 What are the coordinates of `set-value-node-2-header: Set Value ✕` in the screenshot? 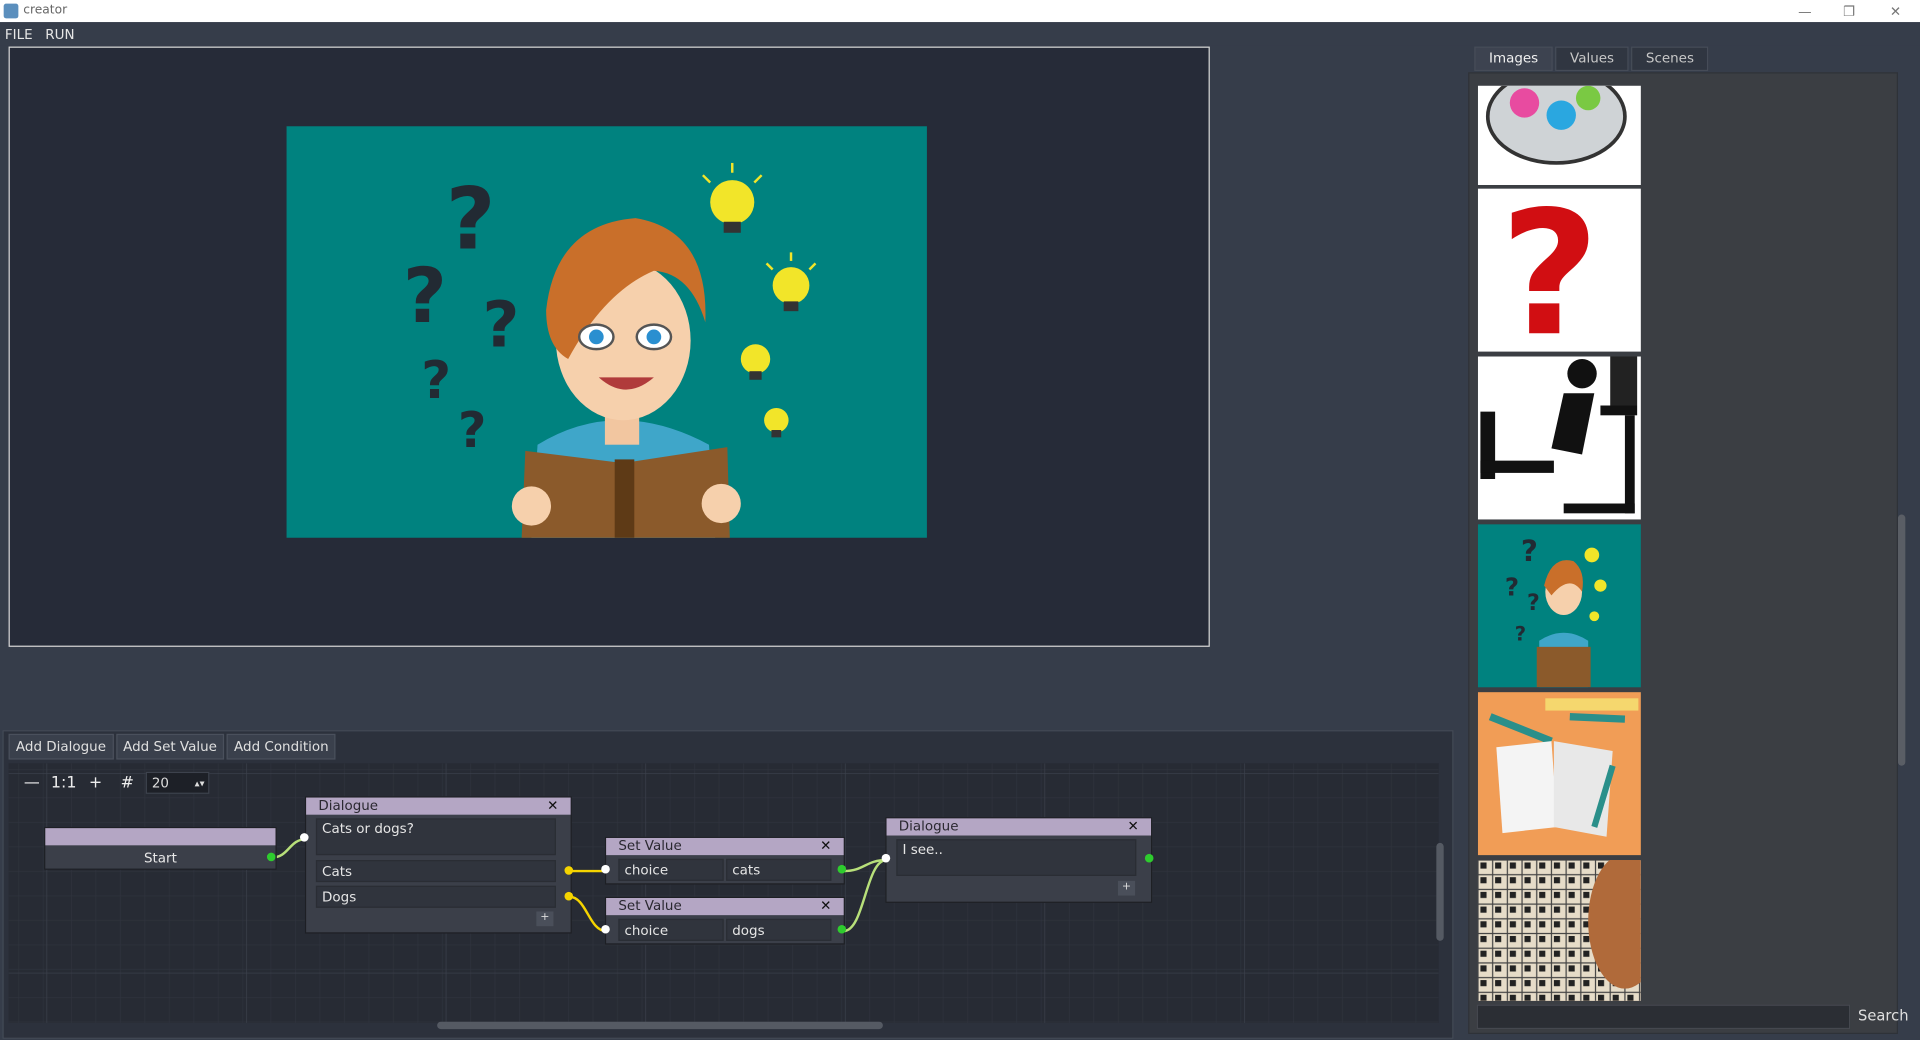 It's located at (725, 906).